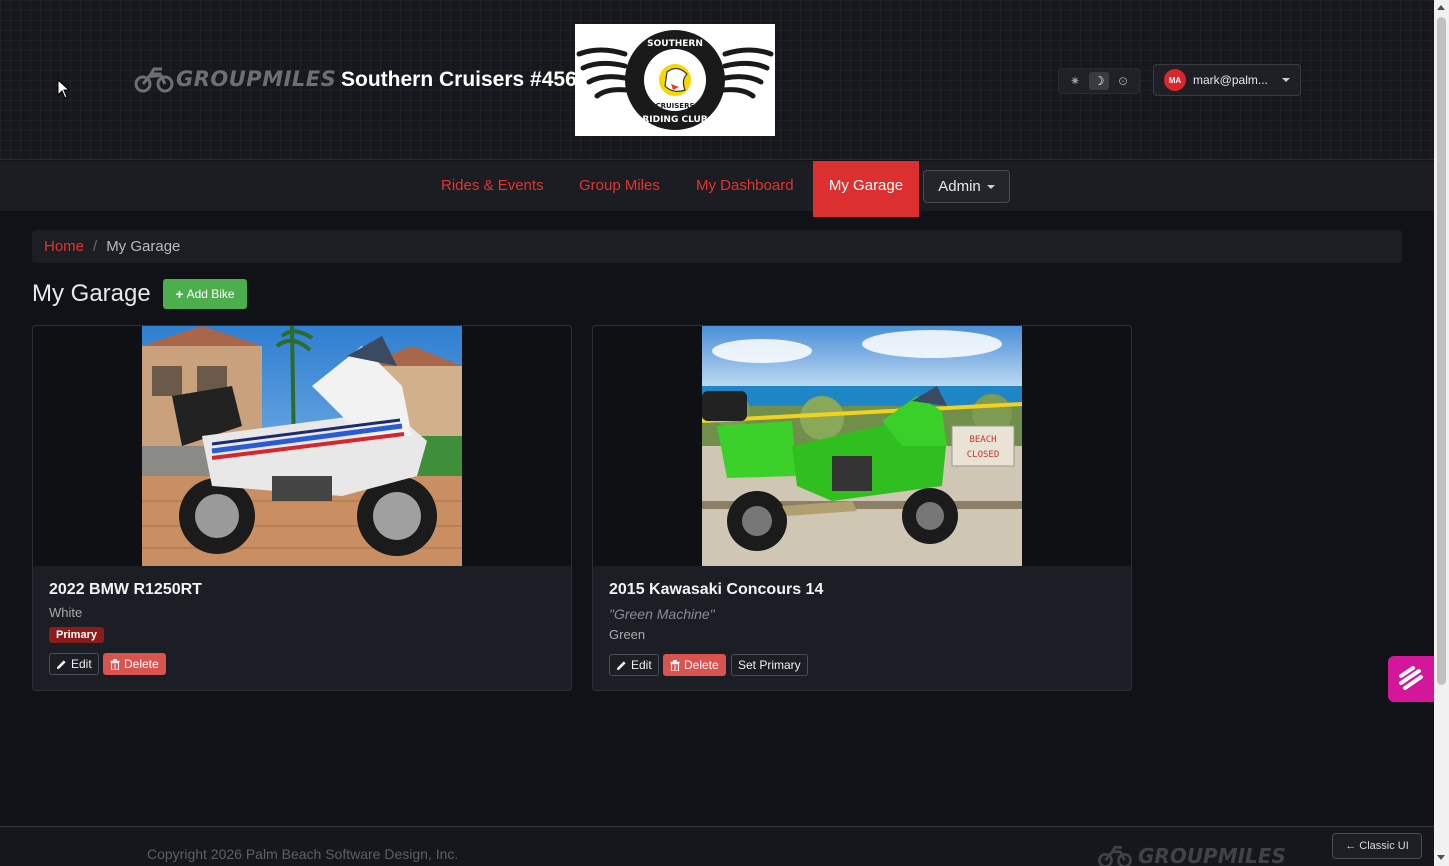  What do you see at coordinates (674, 106) in the screenshot?
I see `logo-mid-text: CRUISERS` at bounding box center [674, 106].